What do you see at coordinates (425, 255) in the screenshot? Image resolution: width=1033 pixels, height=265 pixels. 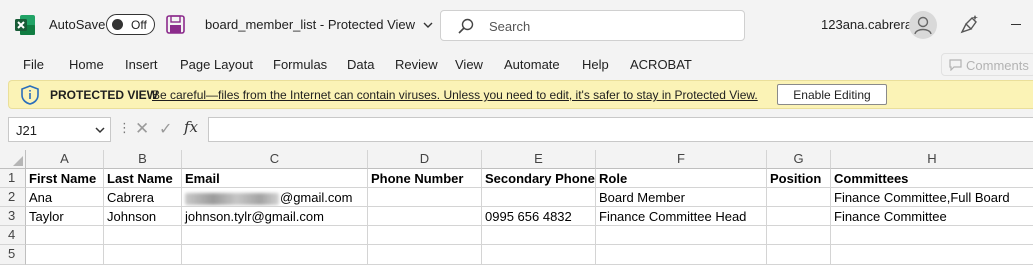 I see `cell-d5` at bounding box center [425, 255].